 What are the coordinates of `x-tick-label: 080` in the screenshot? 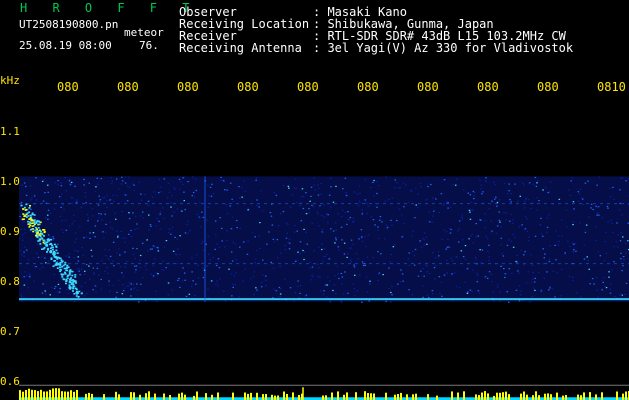 It's located at (248, 87).